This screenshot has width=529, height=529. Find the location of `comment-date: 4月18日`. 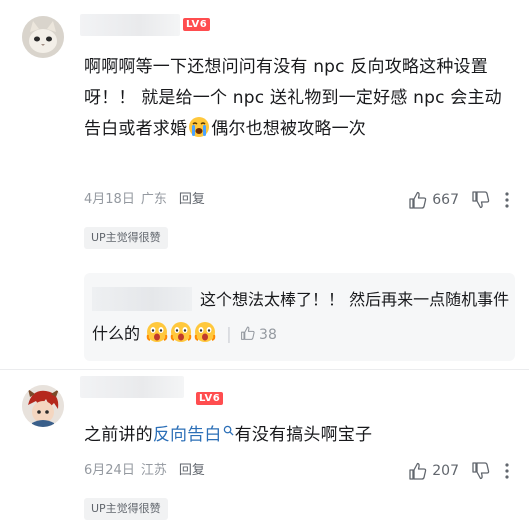

comment-date: 4月18日 is located at coordinates (109, 199).